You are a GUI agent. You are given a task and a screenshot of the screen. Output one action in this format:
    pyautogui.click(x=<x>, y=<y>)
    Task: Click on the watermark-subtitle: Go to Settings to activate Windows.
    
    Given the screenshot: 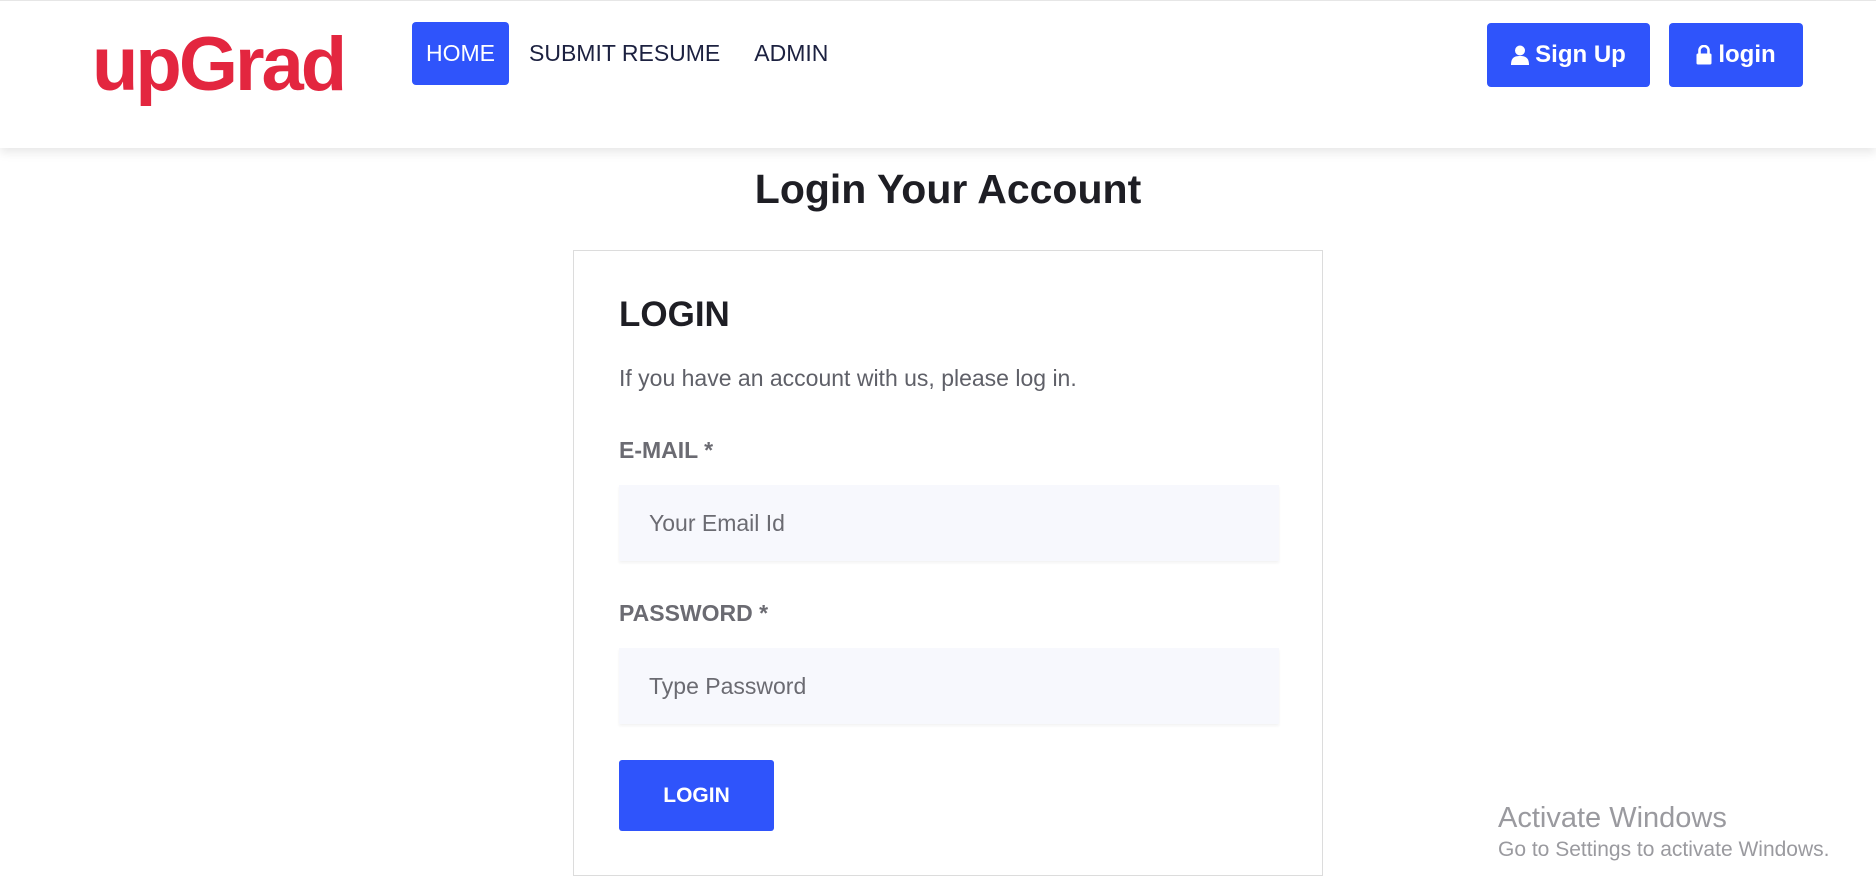 What is the action you would take?
    pyautogui.click(x=1664, y=849)
    